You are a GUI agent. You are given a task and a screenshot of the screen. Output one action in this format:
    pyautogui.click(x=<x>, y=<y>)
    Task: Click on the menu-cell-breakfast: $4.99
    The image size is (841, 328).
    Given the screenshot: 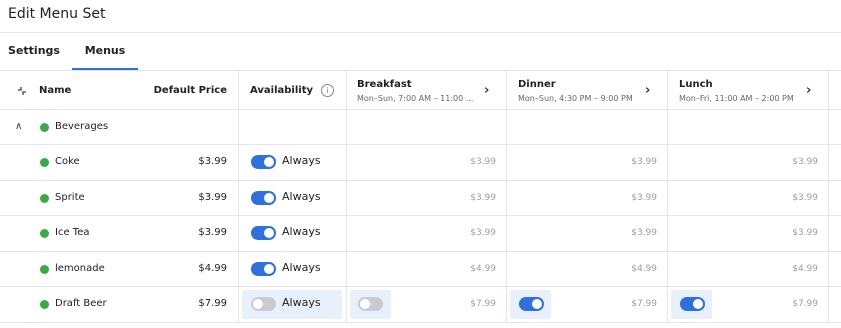 What is the action you would take?
    pyautogui.click(x=426, y=269)
    